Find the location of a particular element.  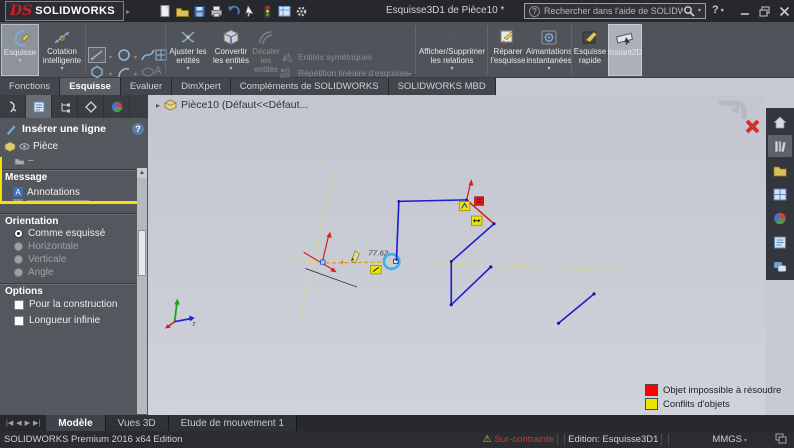

rebuild-traffic-light-button is located at coordinates (267, 11).